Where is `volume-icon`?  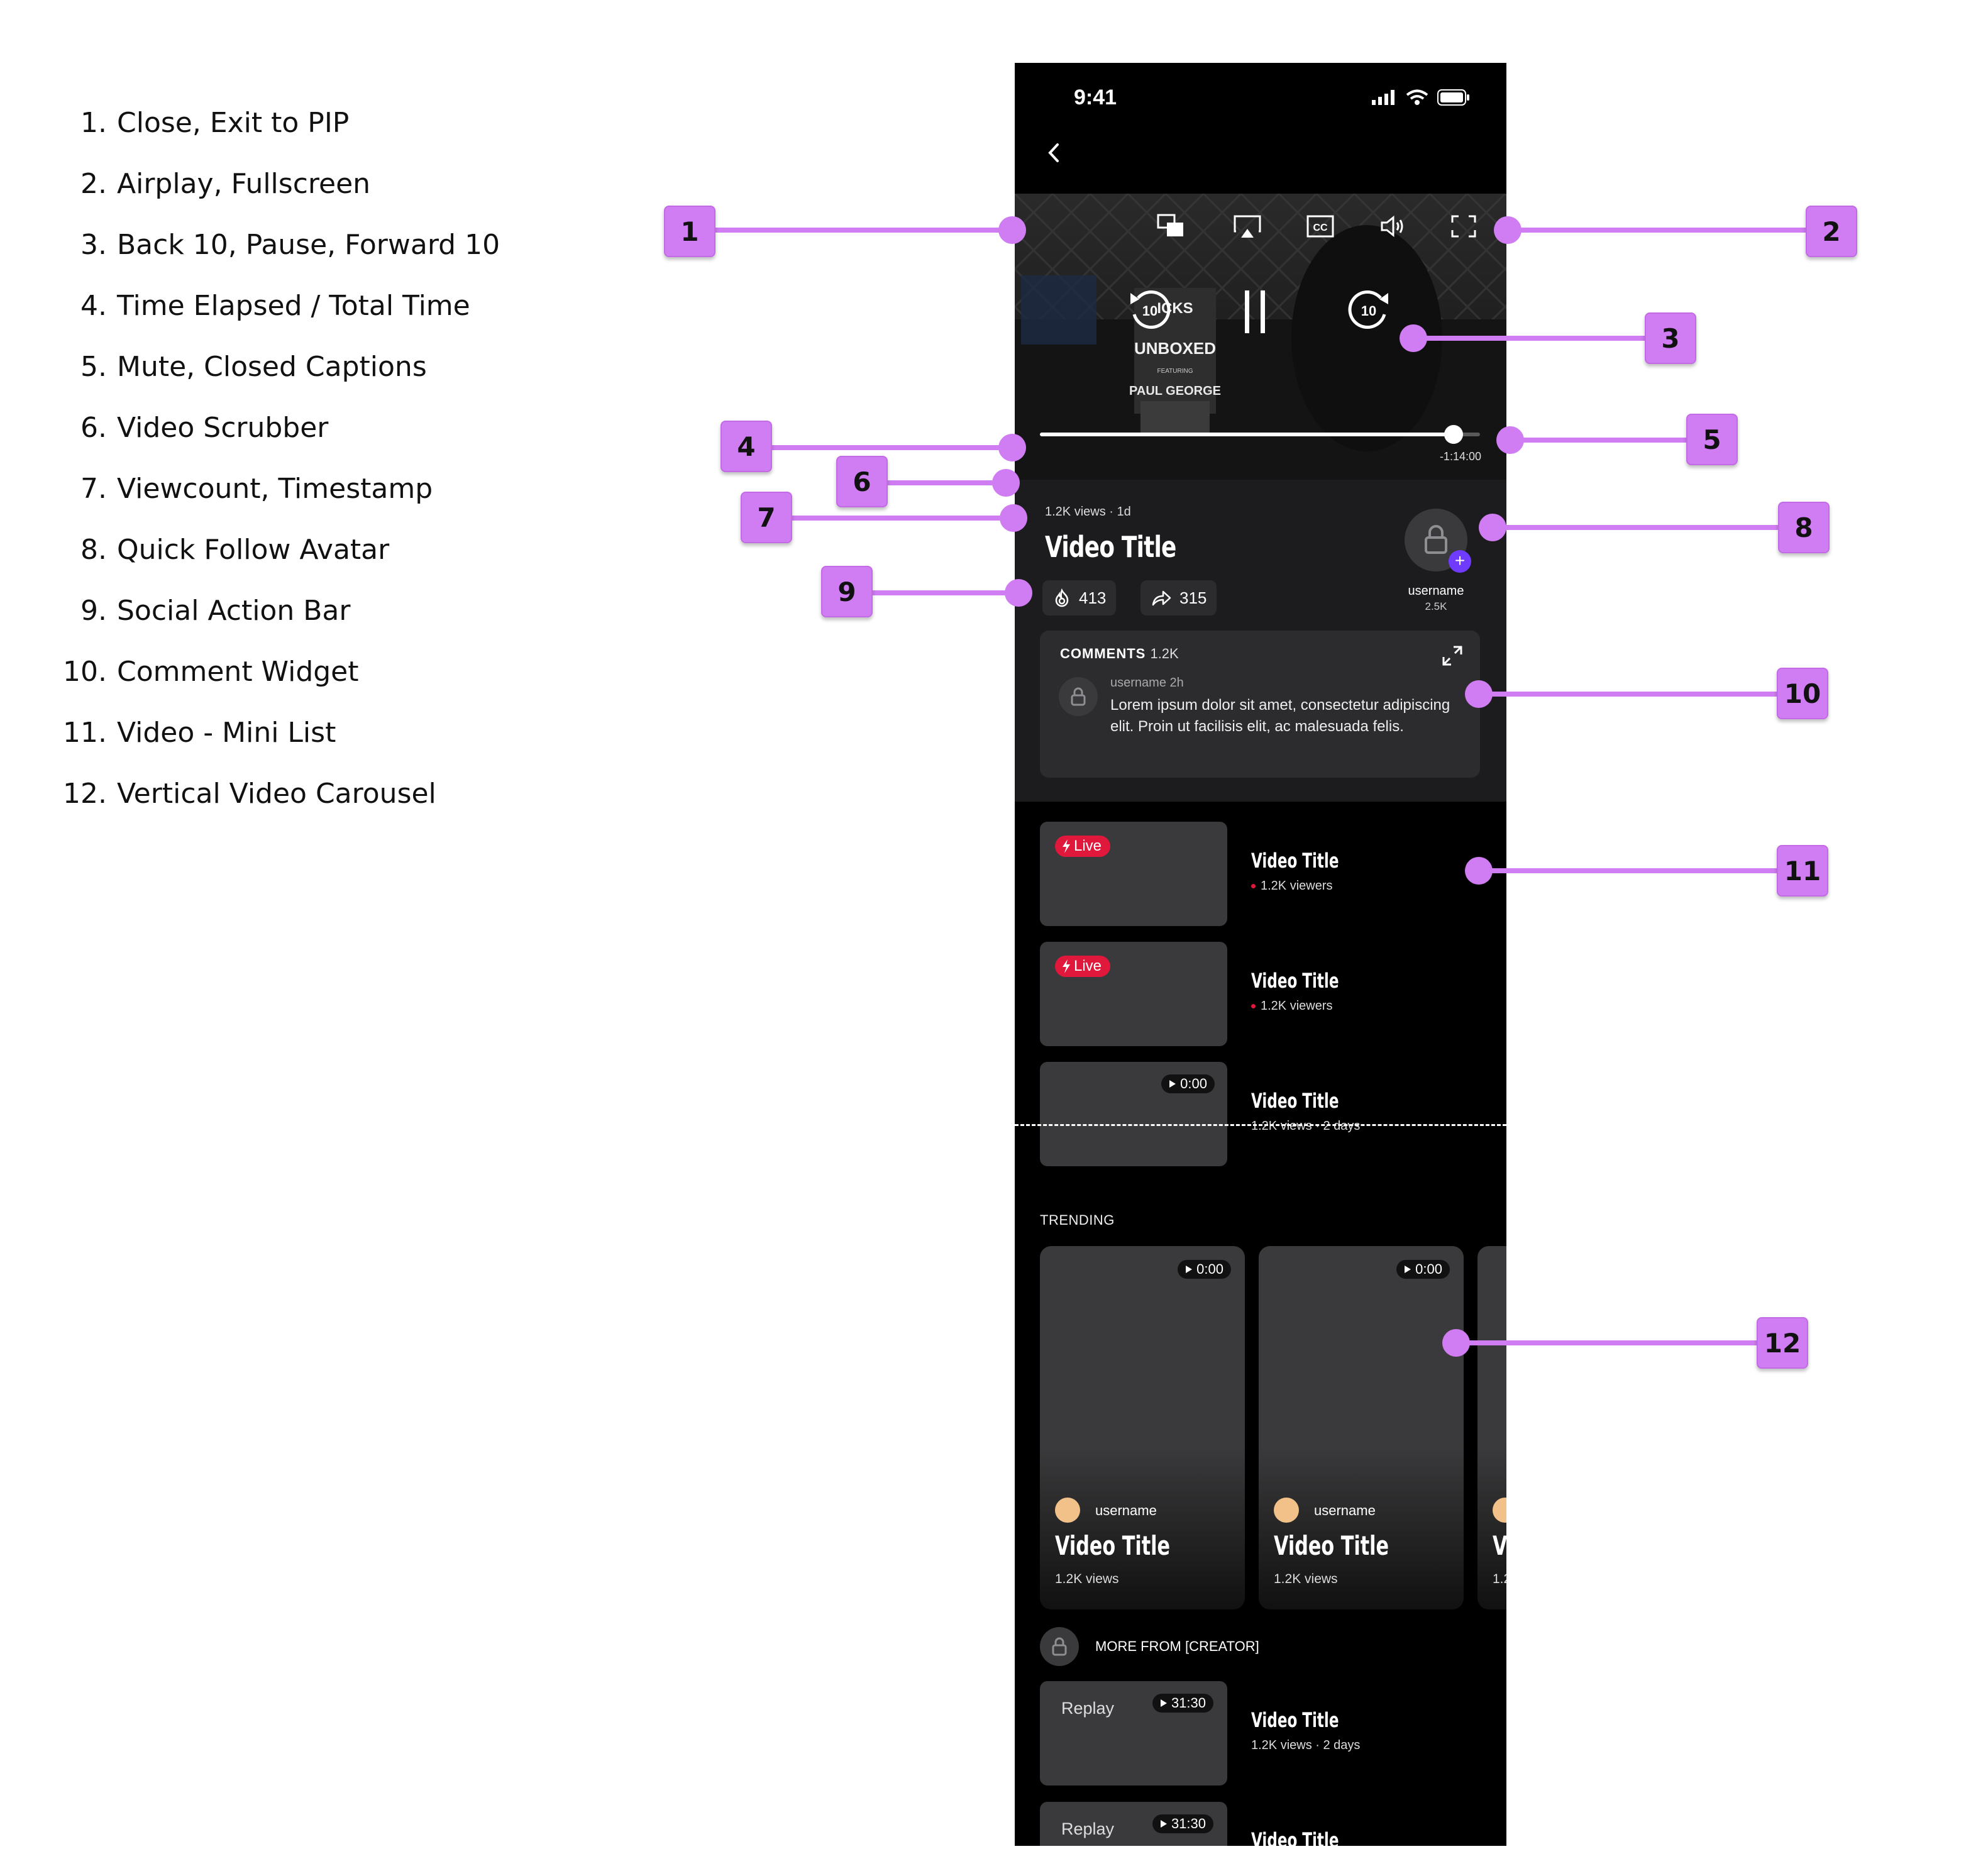 volume-icon is located at coordinates (1393, 226).